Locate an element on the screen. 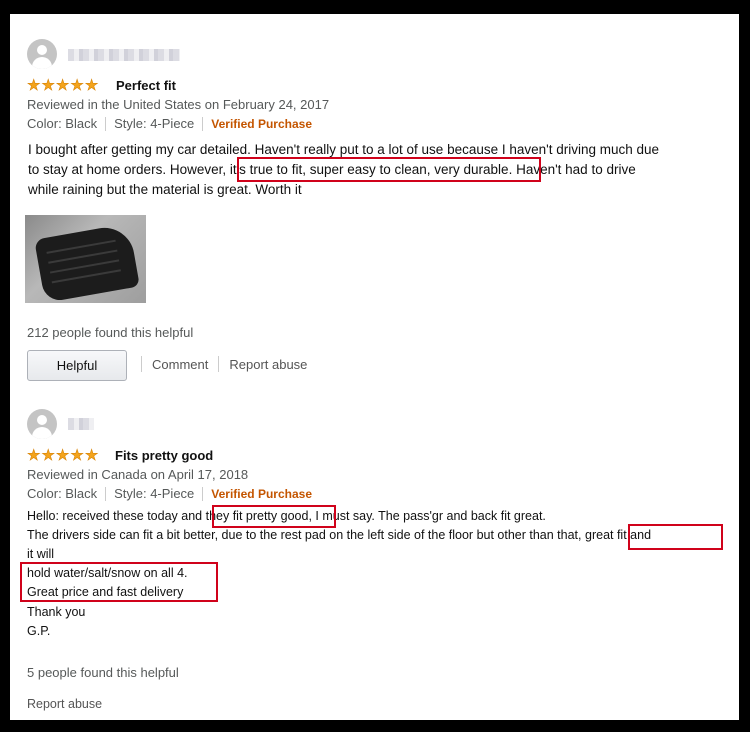 This screenshot has width=750, height=732. review-text-line: G.P. is located at coordinates (39, 631).